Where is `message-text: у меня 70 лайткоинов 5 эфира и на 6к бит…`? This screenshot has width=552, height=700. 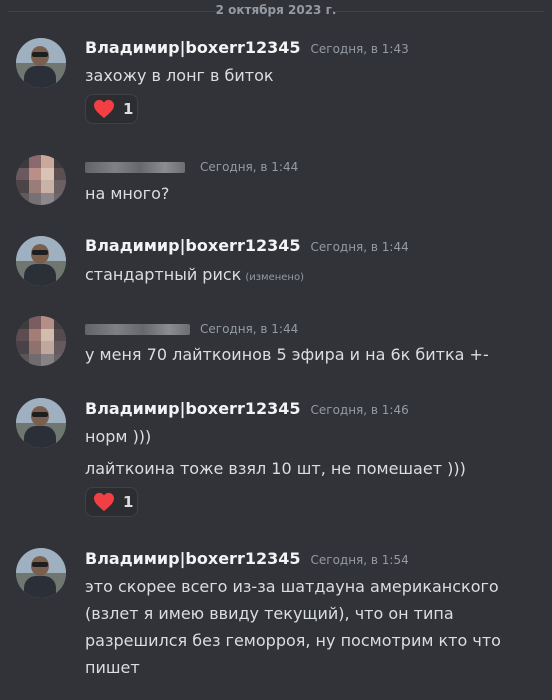 message-text: у меня 70 лайткоинов 5 эфира и на 6к бит… is located at coordinates (287, 354).